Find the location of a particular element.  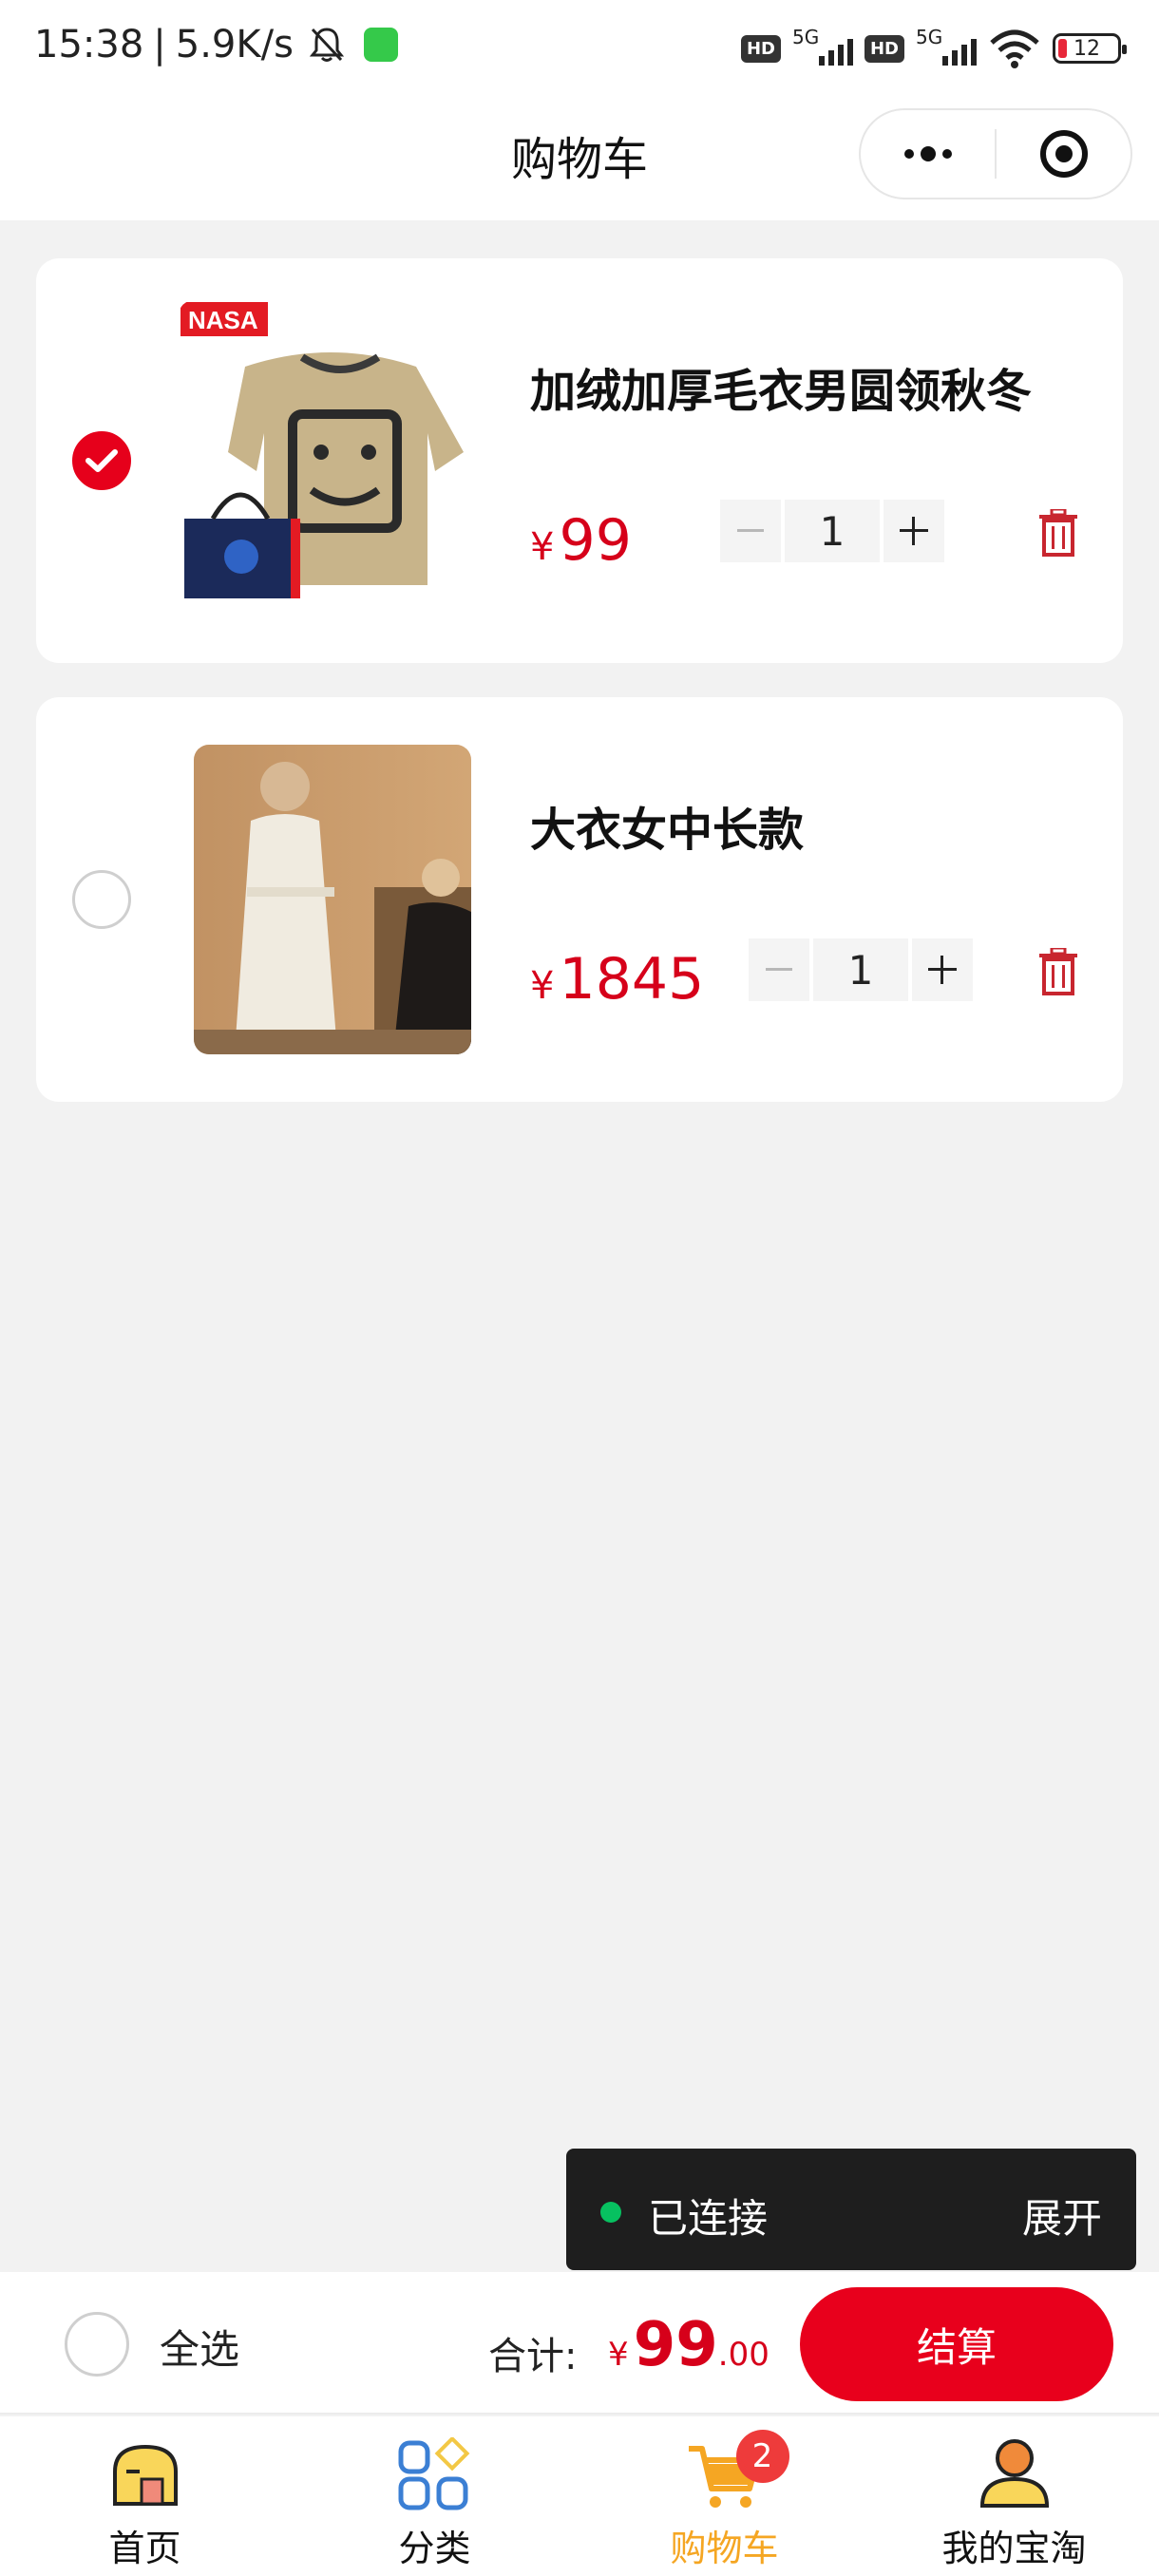

total-price: ¥ 99.00 is located at coordinates (689, 2345).